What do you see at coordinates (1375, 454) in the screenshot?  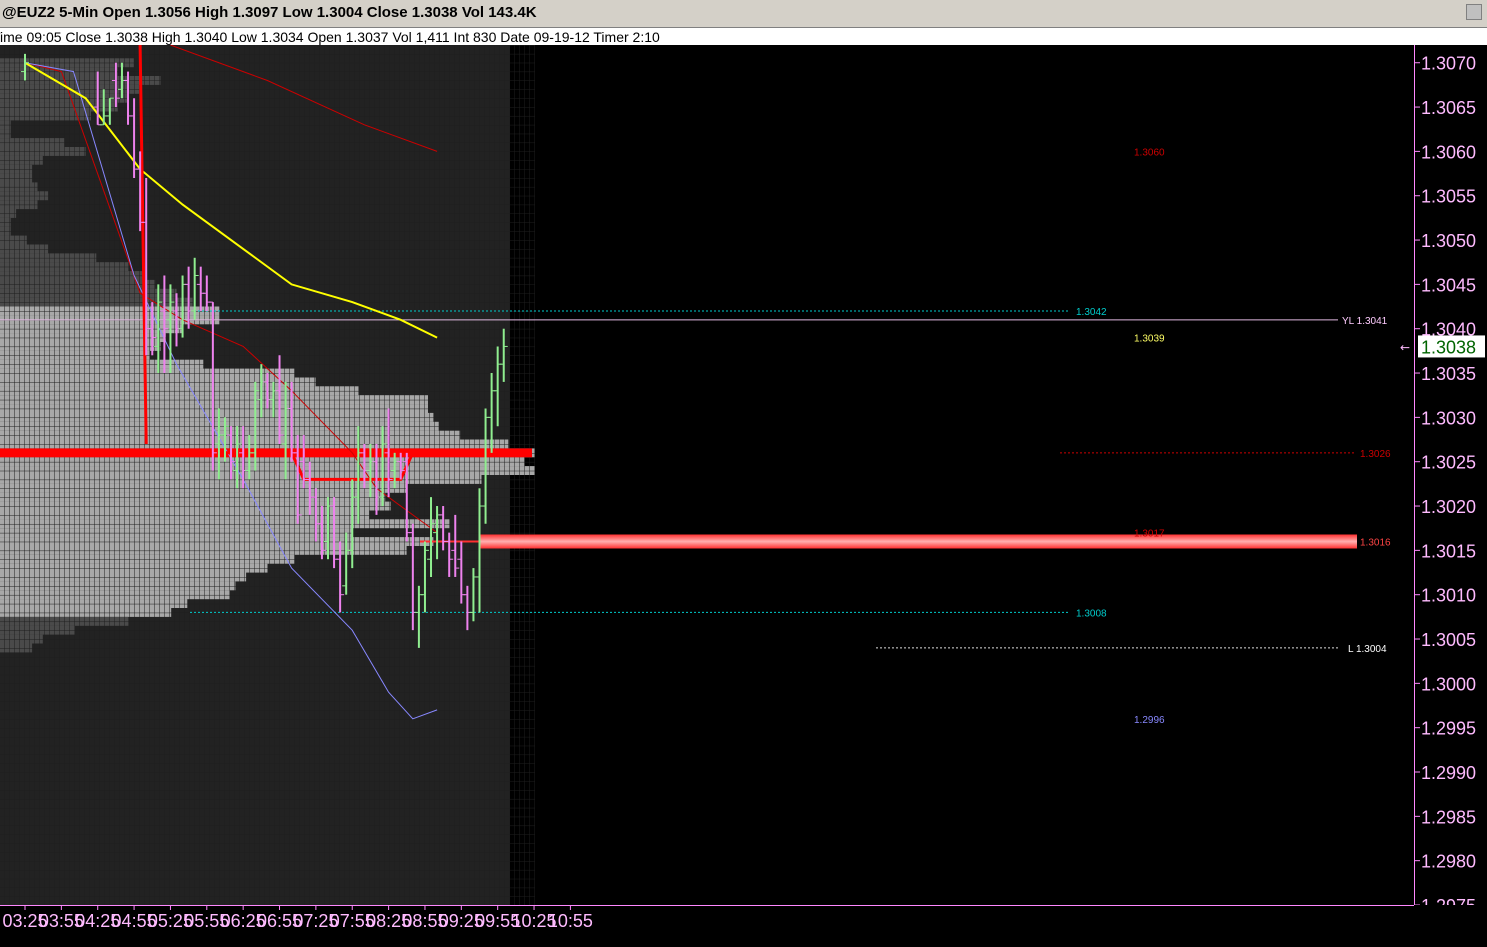 I see `level-label: 1.3026` at bounding box center [1375, 454].